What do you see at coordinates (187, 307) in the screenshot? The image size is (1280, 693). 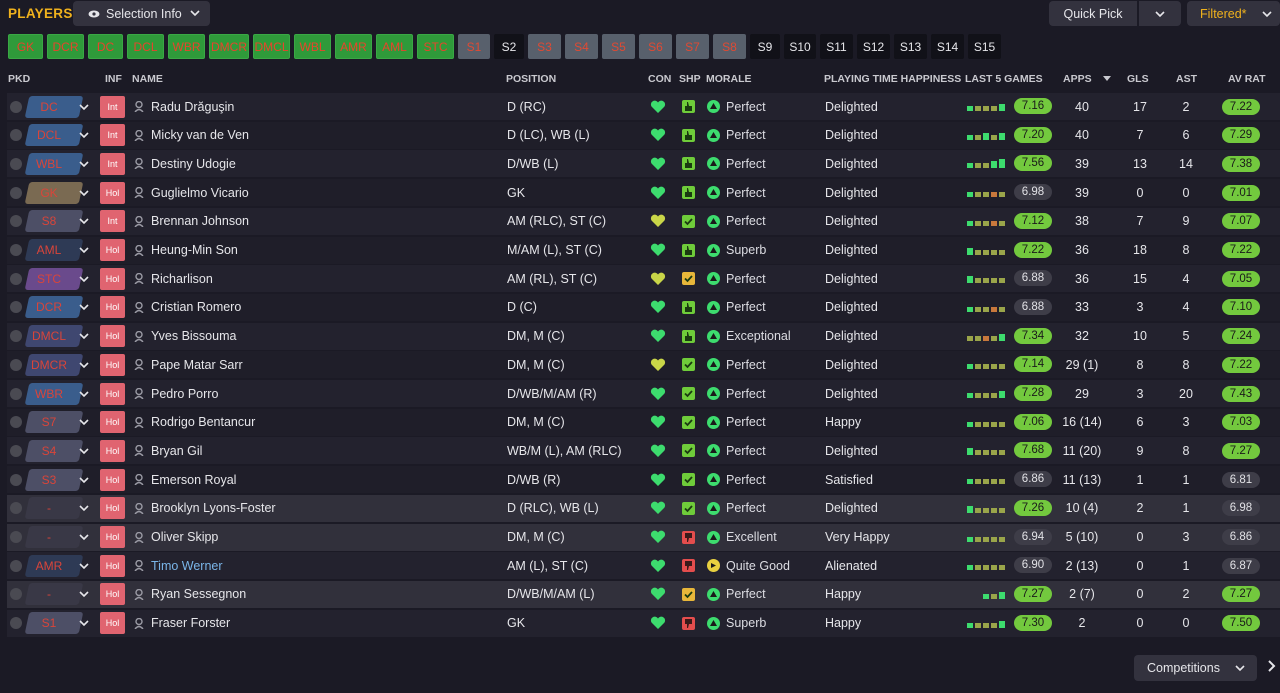 I see `player-name: Cristian Romero` at bounding box center [187, 307].